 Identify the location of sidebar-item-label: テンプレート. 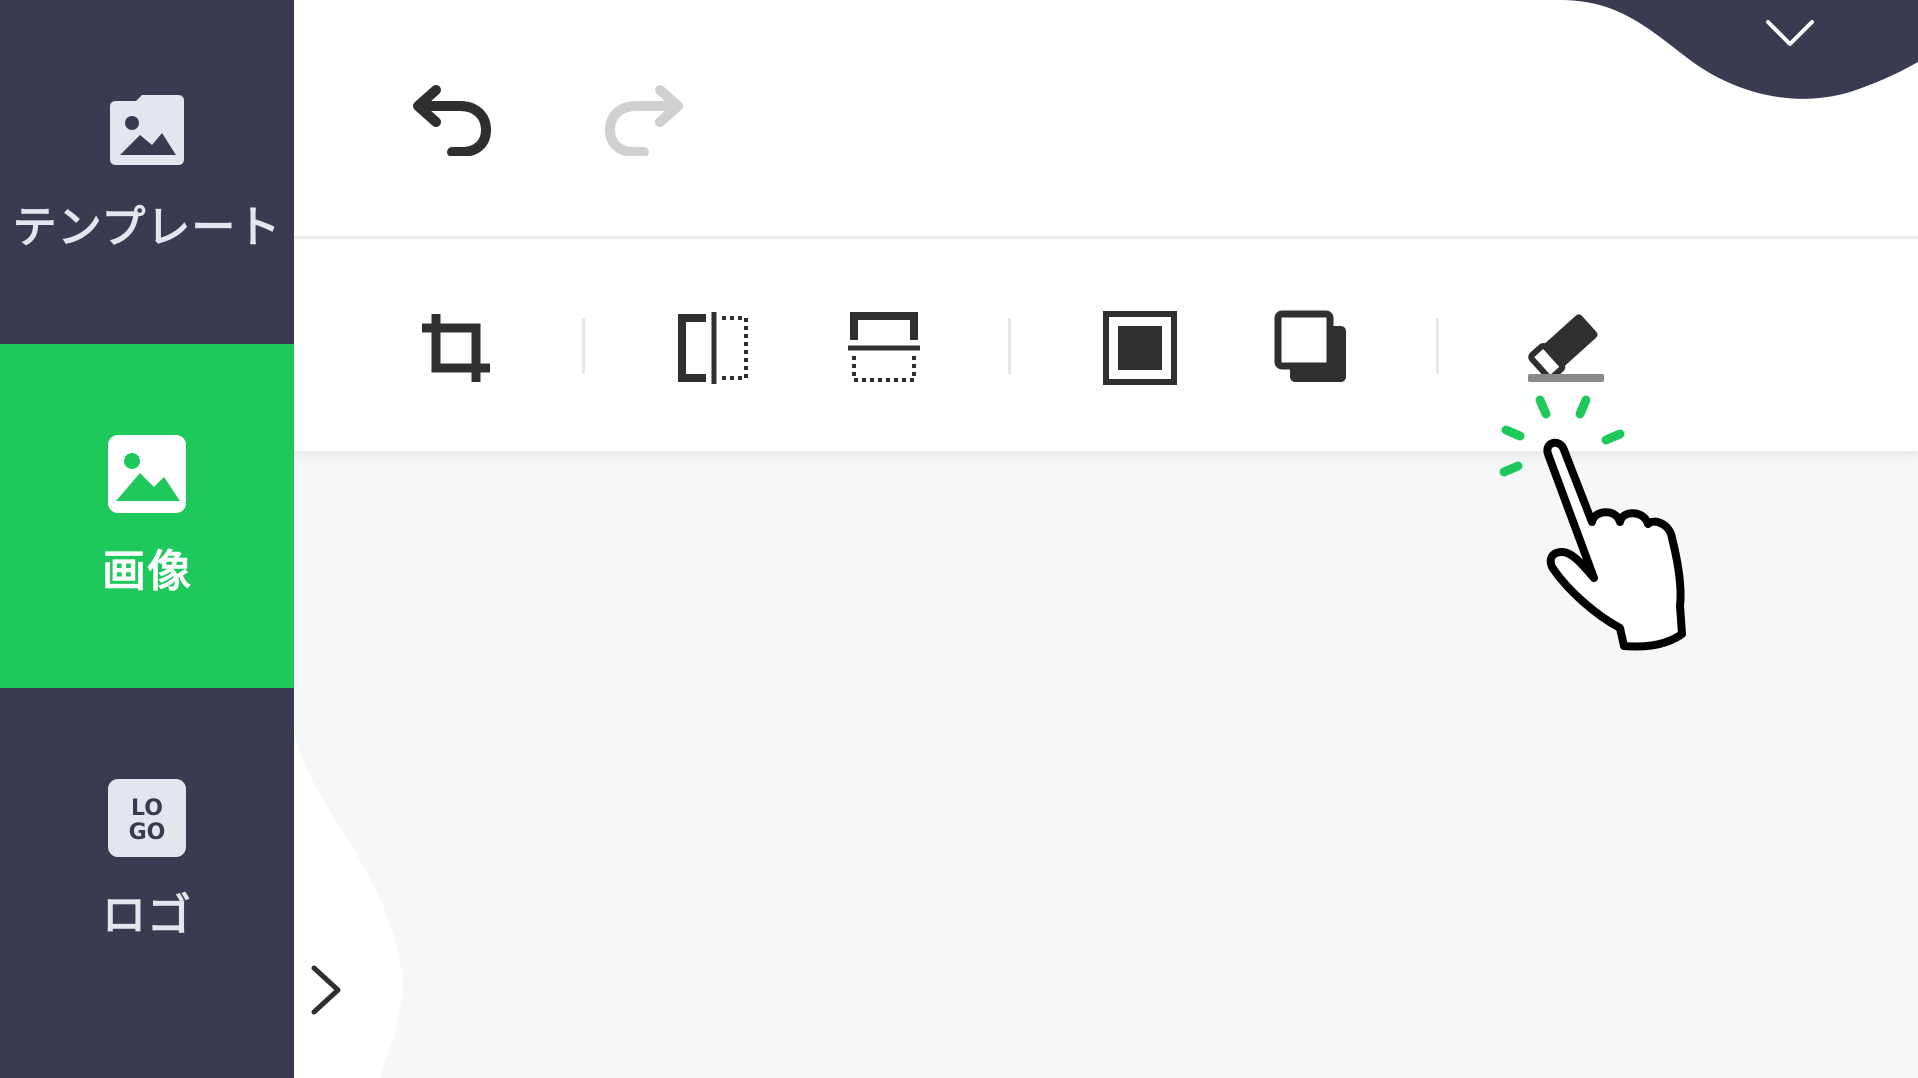
(147, 227).